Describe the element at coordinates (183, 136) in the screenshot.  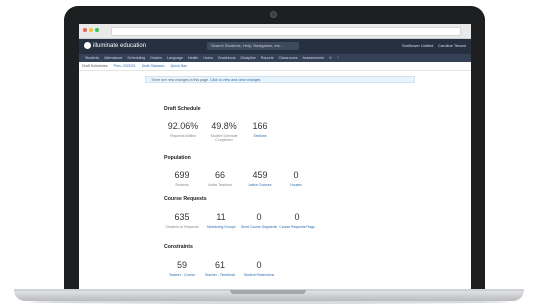
I see `stat-label: Requests fulfilled` at that location.